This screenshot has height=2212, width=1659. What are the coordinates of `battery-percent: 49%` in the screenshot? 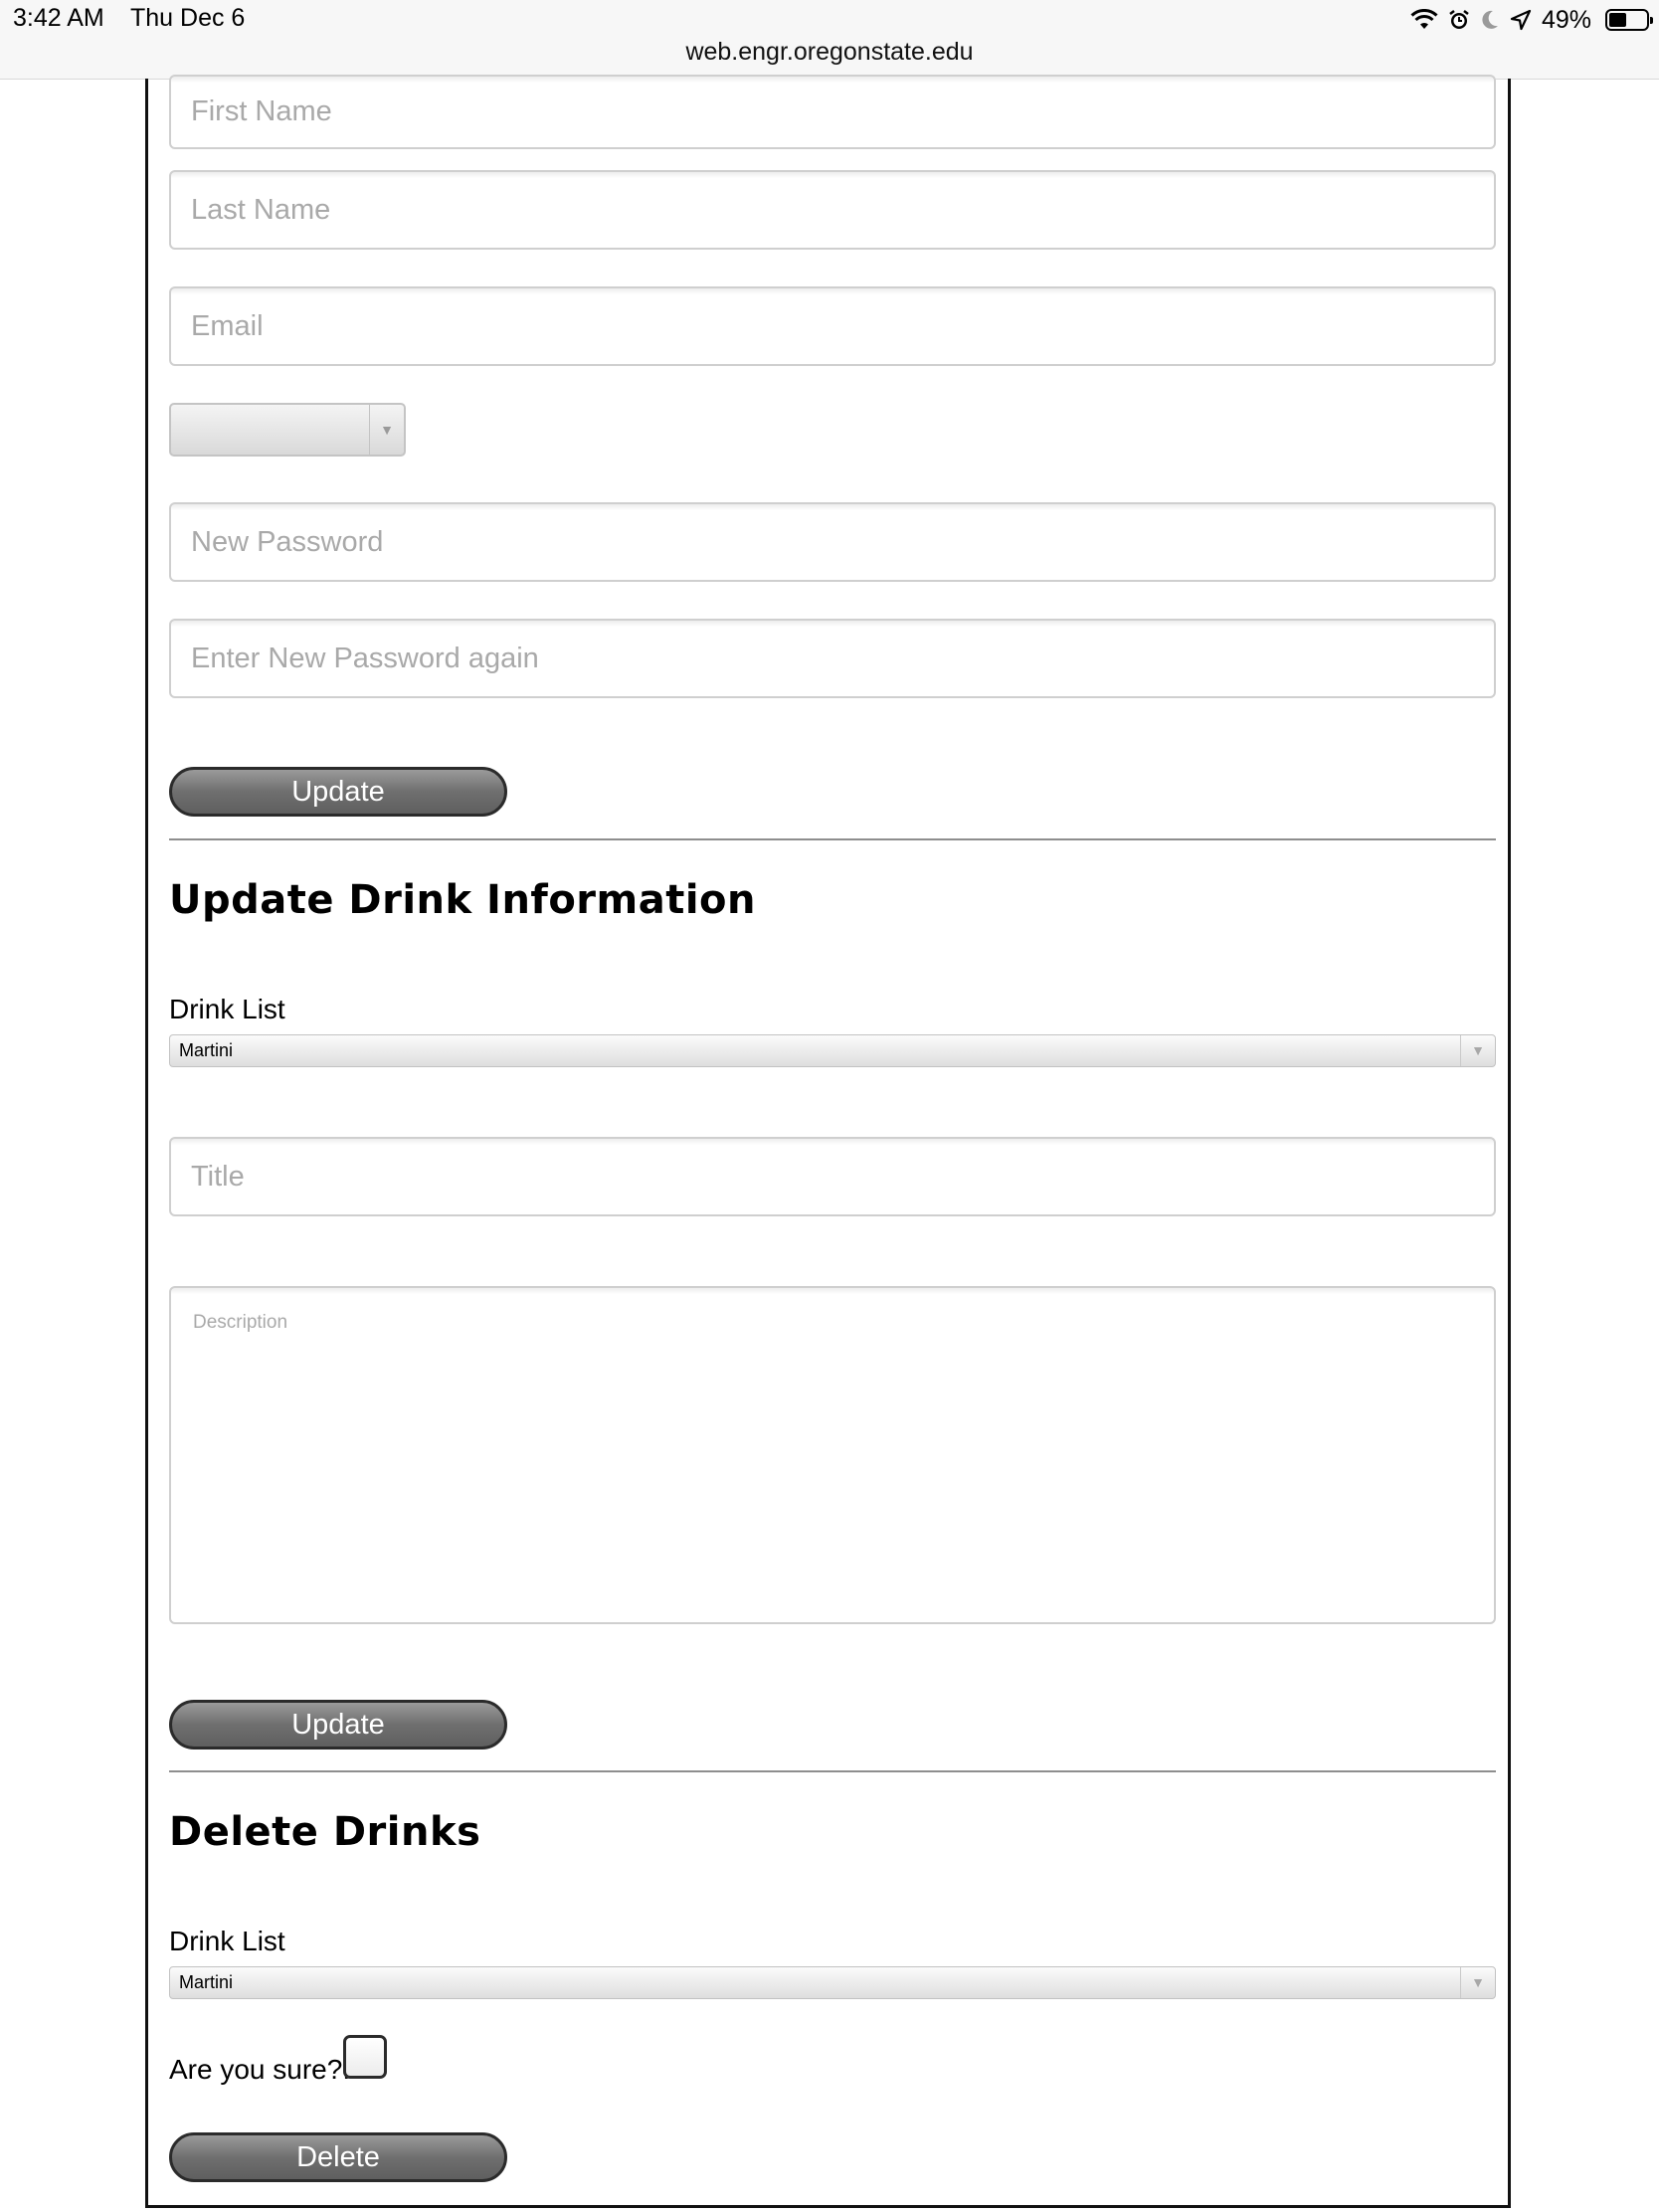 It's located at (1566, 19).